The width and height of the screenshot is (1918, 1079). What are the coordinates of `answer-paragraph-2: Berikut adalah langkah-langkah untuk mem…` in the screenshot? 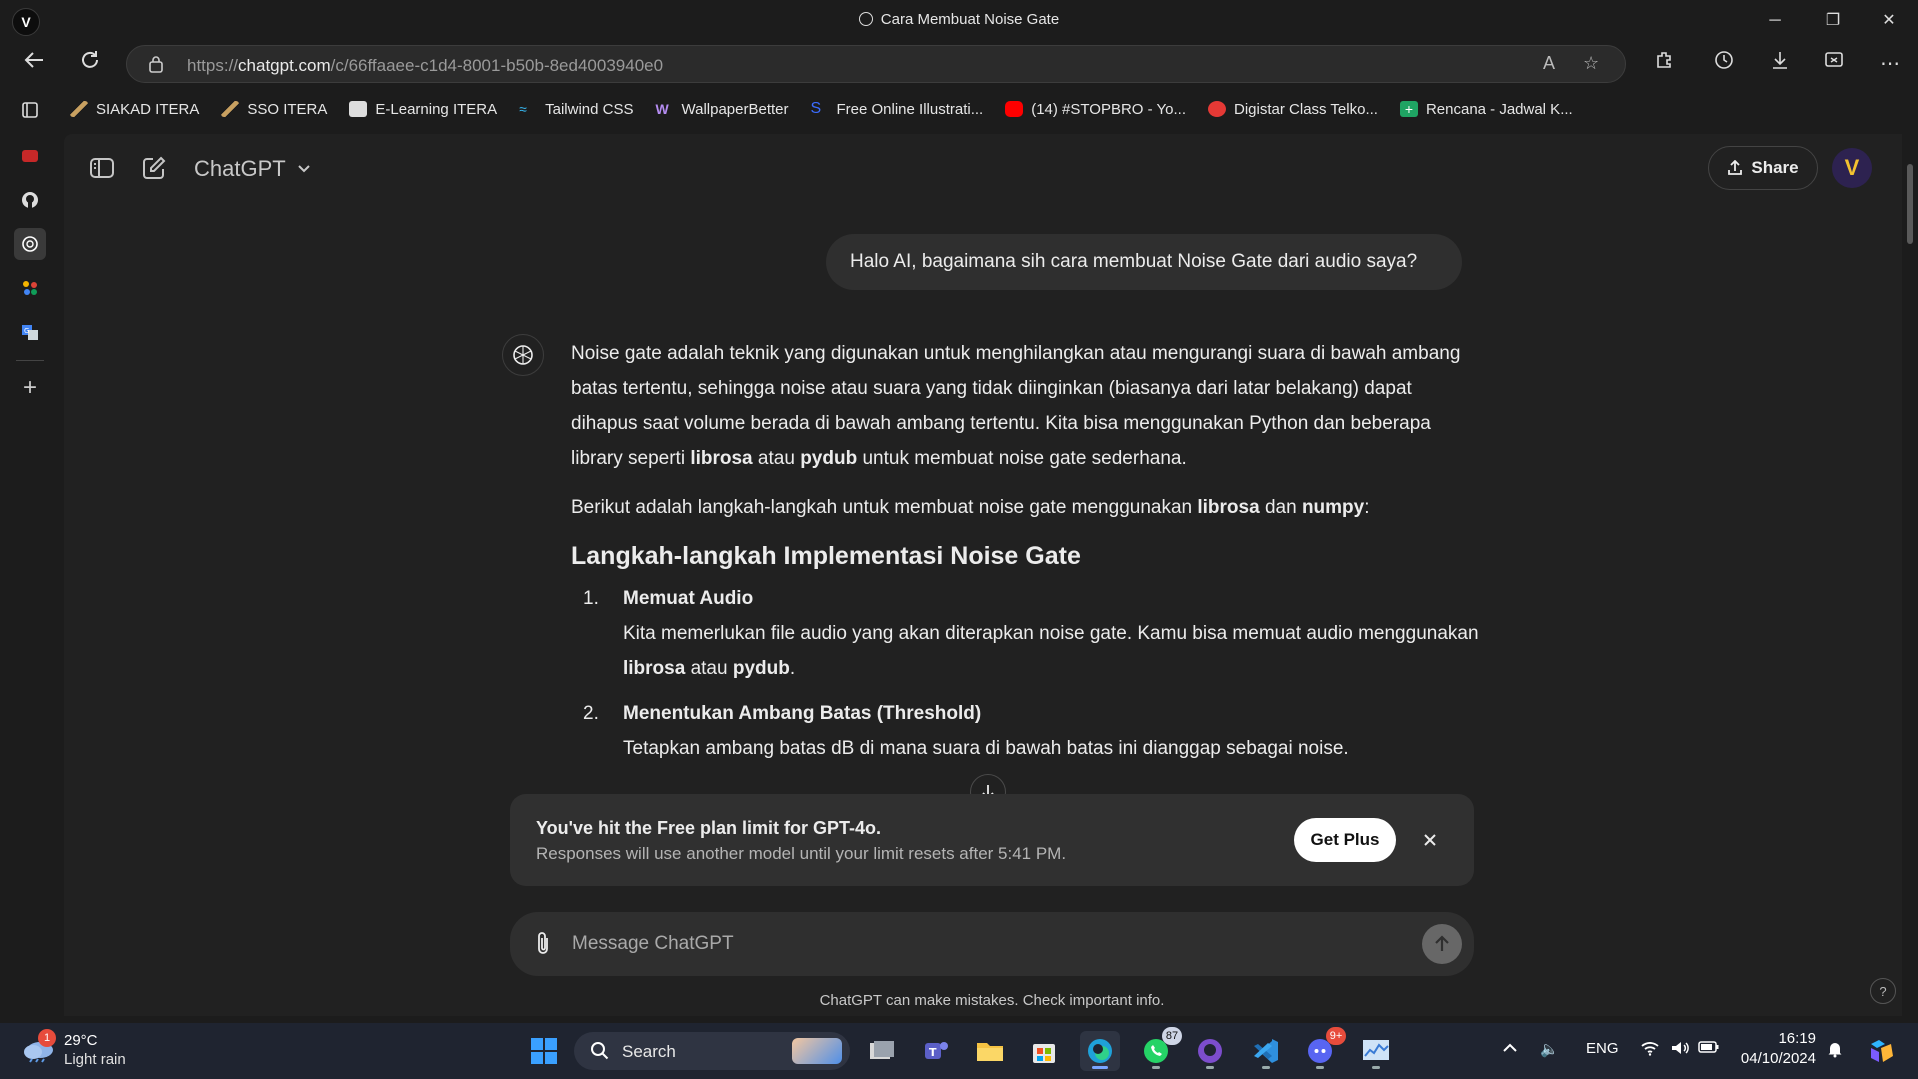 It's located at (970, 507).